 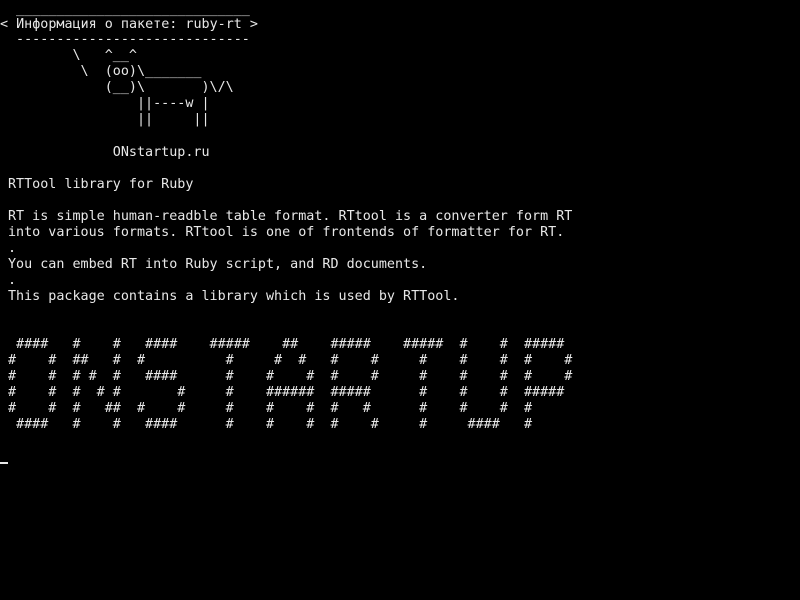 What do you see at coordinates (101, 184) in the screenshot?
I see `package-summary: RTTool library for Ruby` at bounding box center [101, 184].